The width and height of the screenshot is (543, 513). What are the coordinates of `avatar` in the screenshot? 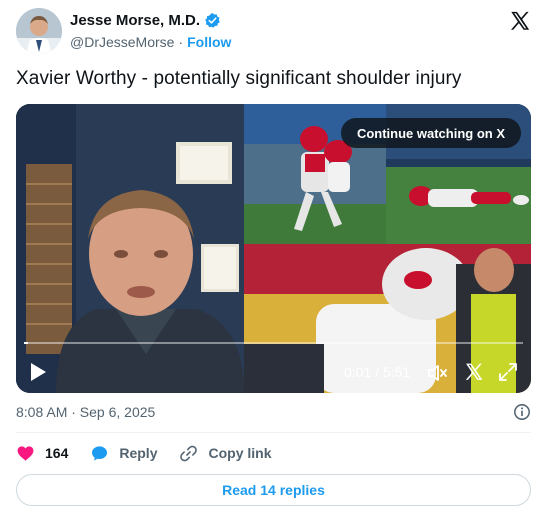 It's located at (39, 31).